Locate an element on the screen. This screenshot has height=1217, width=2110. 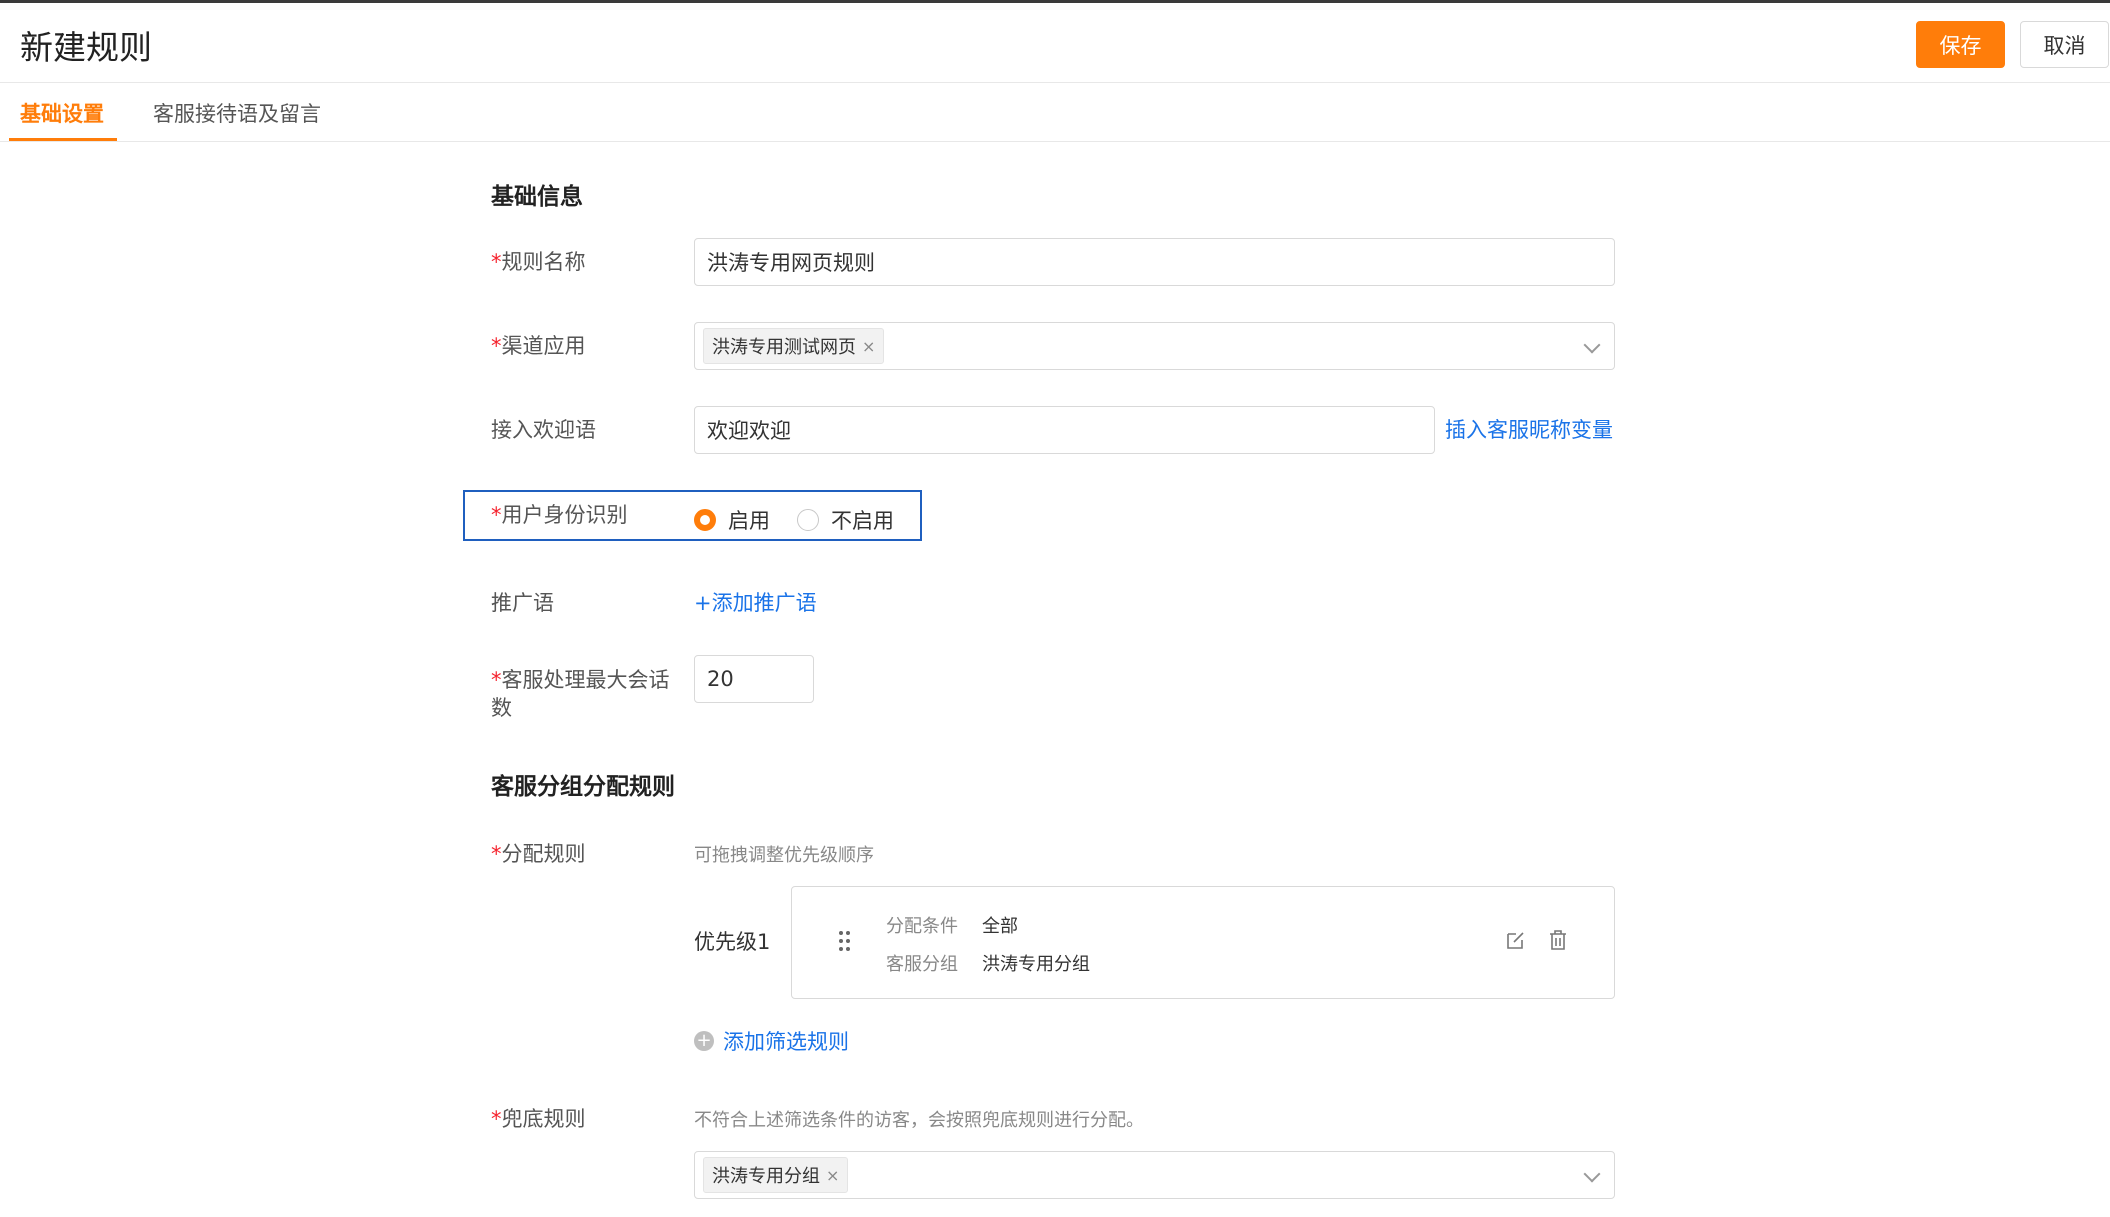
channel-app-label: *渠道应用 is located at coordinates (538, 346).